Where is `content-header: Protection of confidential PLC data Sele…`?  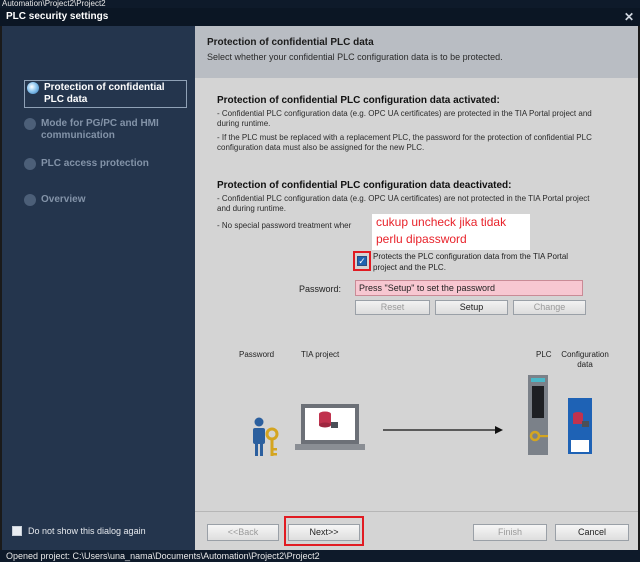
content-header: Protection of confidential PLC data Sele… is located at coordinates (416, 52).